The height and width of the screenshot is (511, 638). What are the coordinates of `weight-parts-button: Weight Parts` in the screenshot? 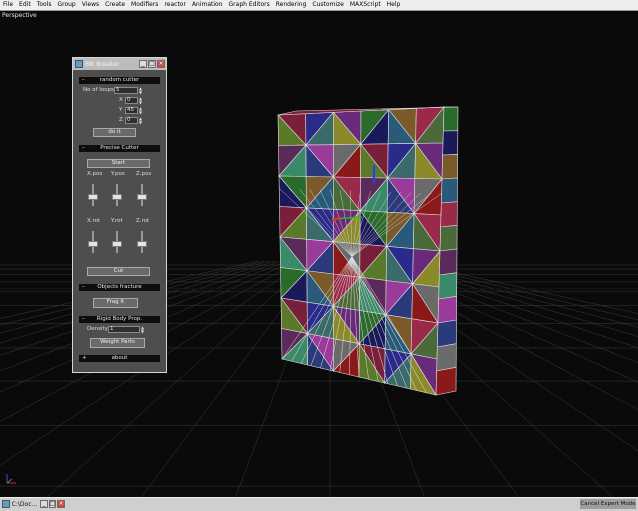 It's located at (117, 343).